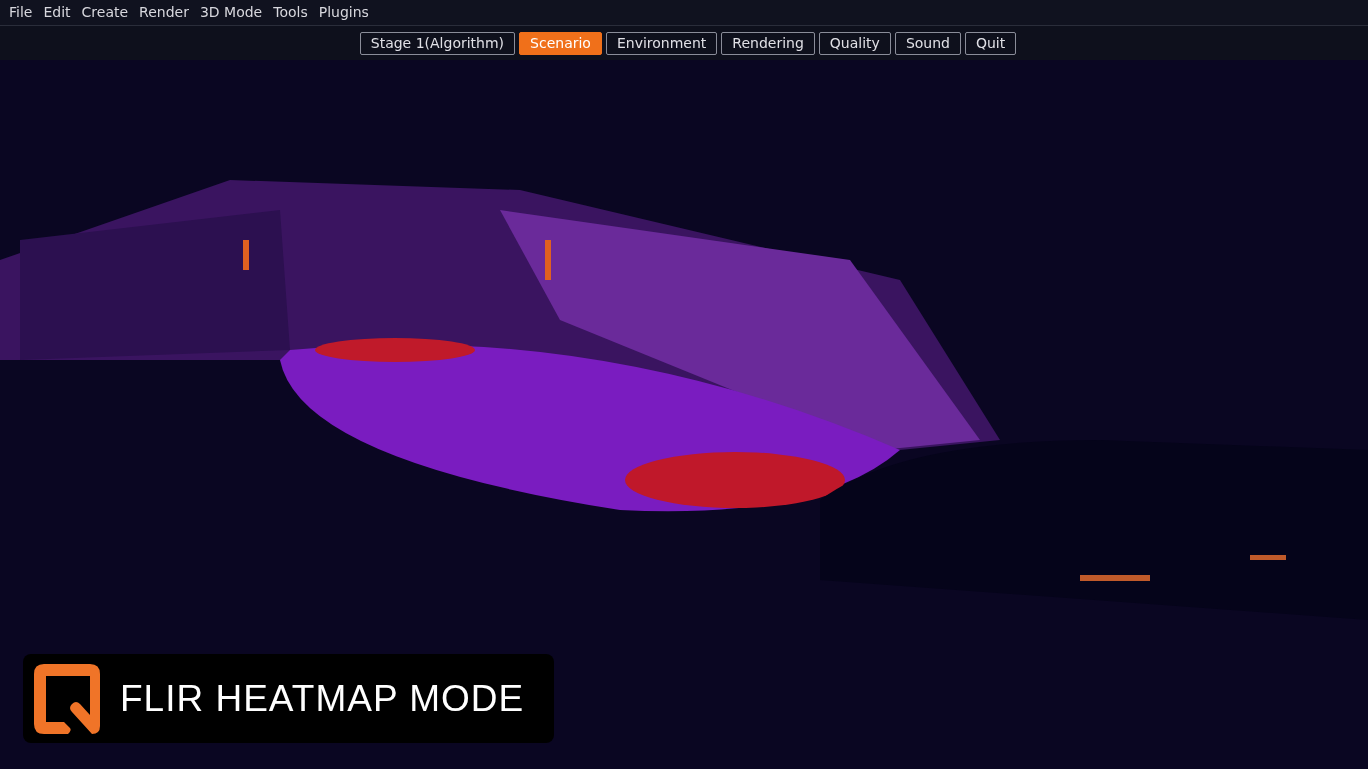 The image size is (1368, 769). I want to click on tab: Quit, so click(990, 43).